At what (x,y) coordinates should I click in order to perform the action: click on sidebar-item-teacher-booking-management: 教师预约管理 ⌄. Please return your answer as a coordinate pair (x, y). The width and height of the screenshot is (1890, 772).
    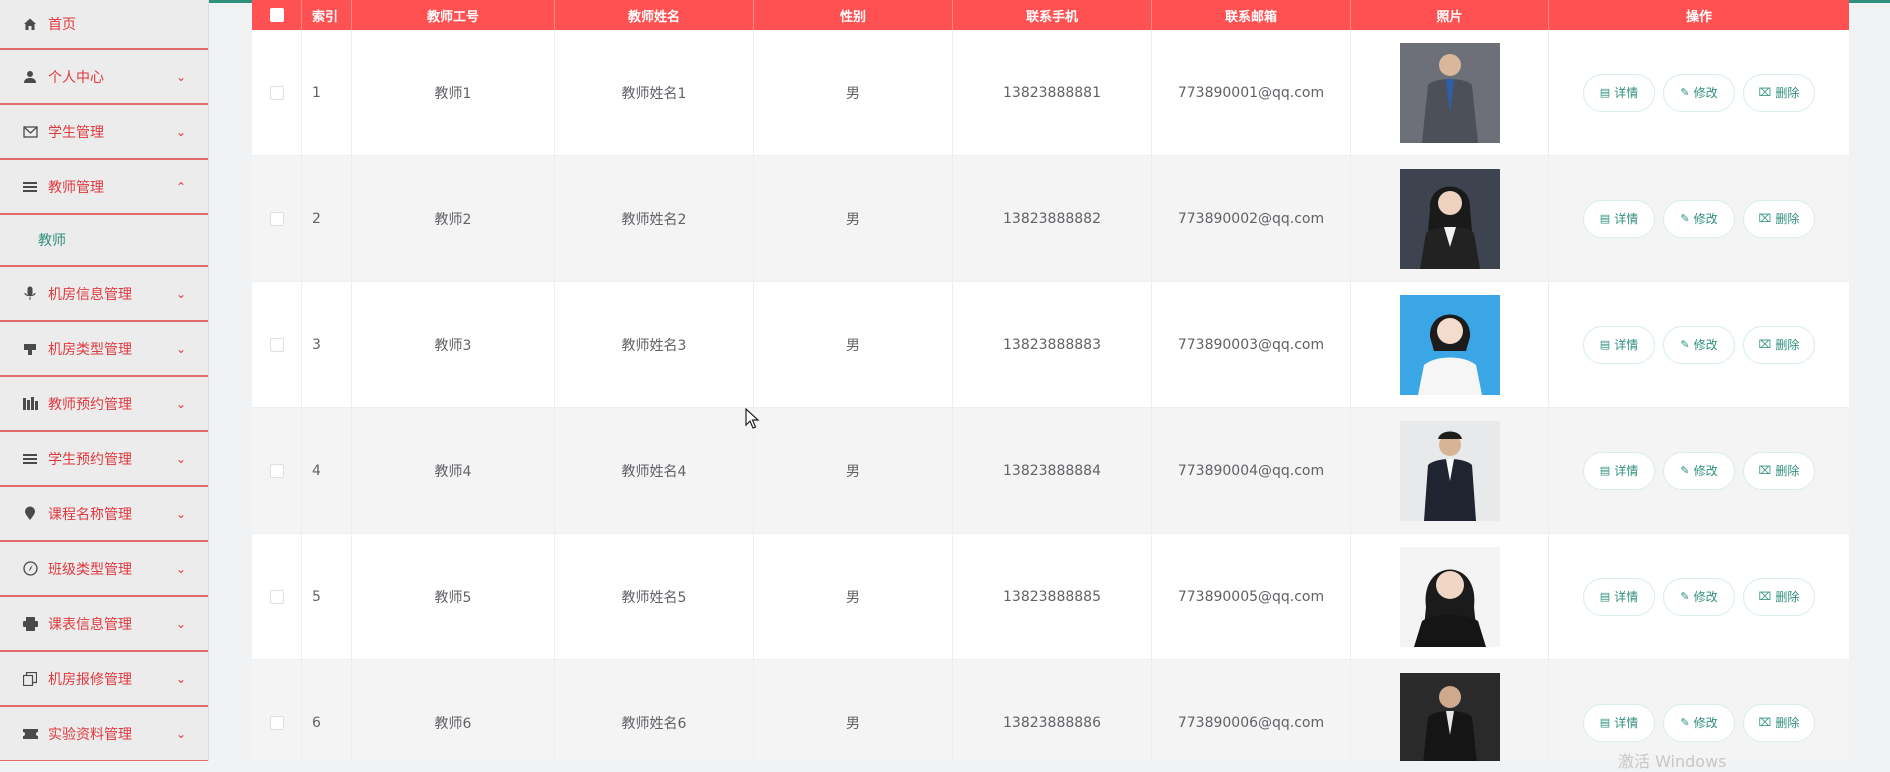
    Looking at the image, I should click on (104, 404).